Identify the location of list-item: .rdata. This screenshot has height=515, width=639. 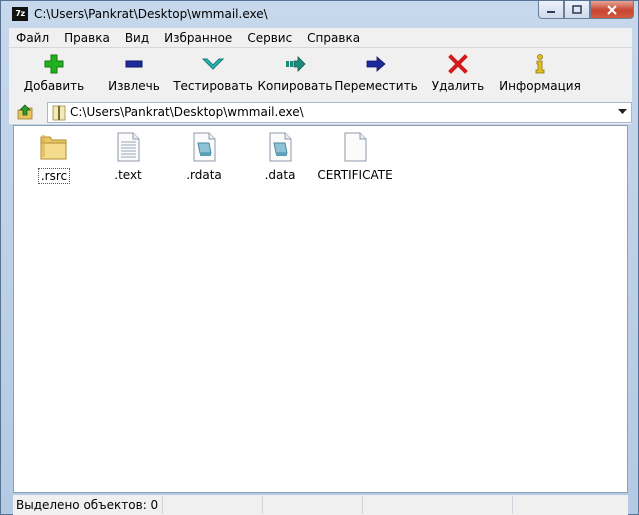
(204, 156).